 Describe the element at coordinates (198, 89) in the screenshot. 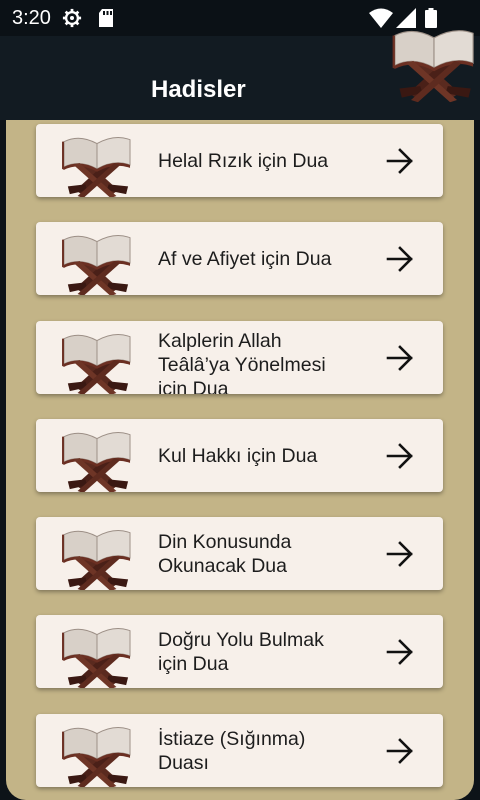

I see `page-title: Hadisler` at that location.